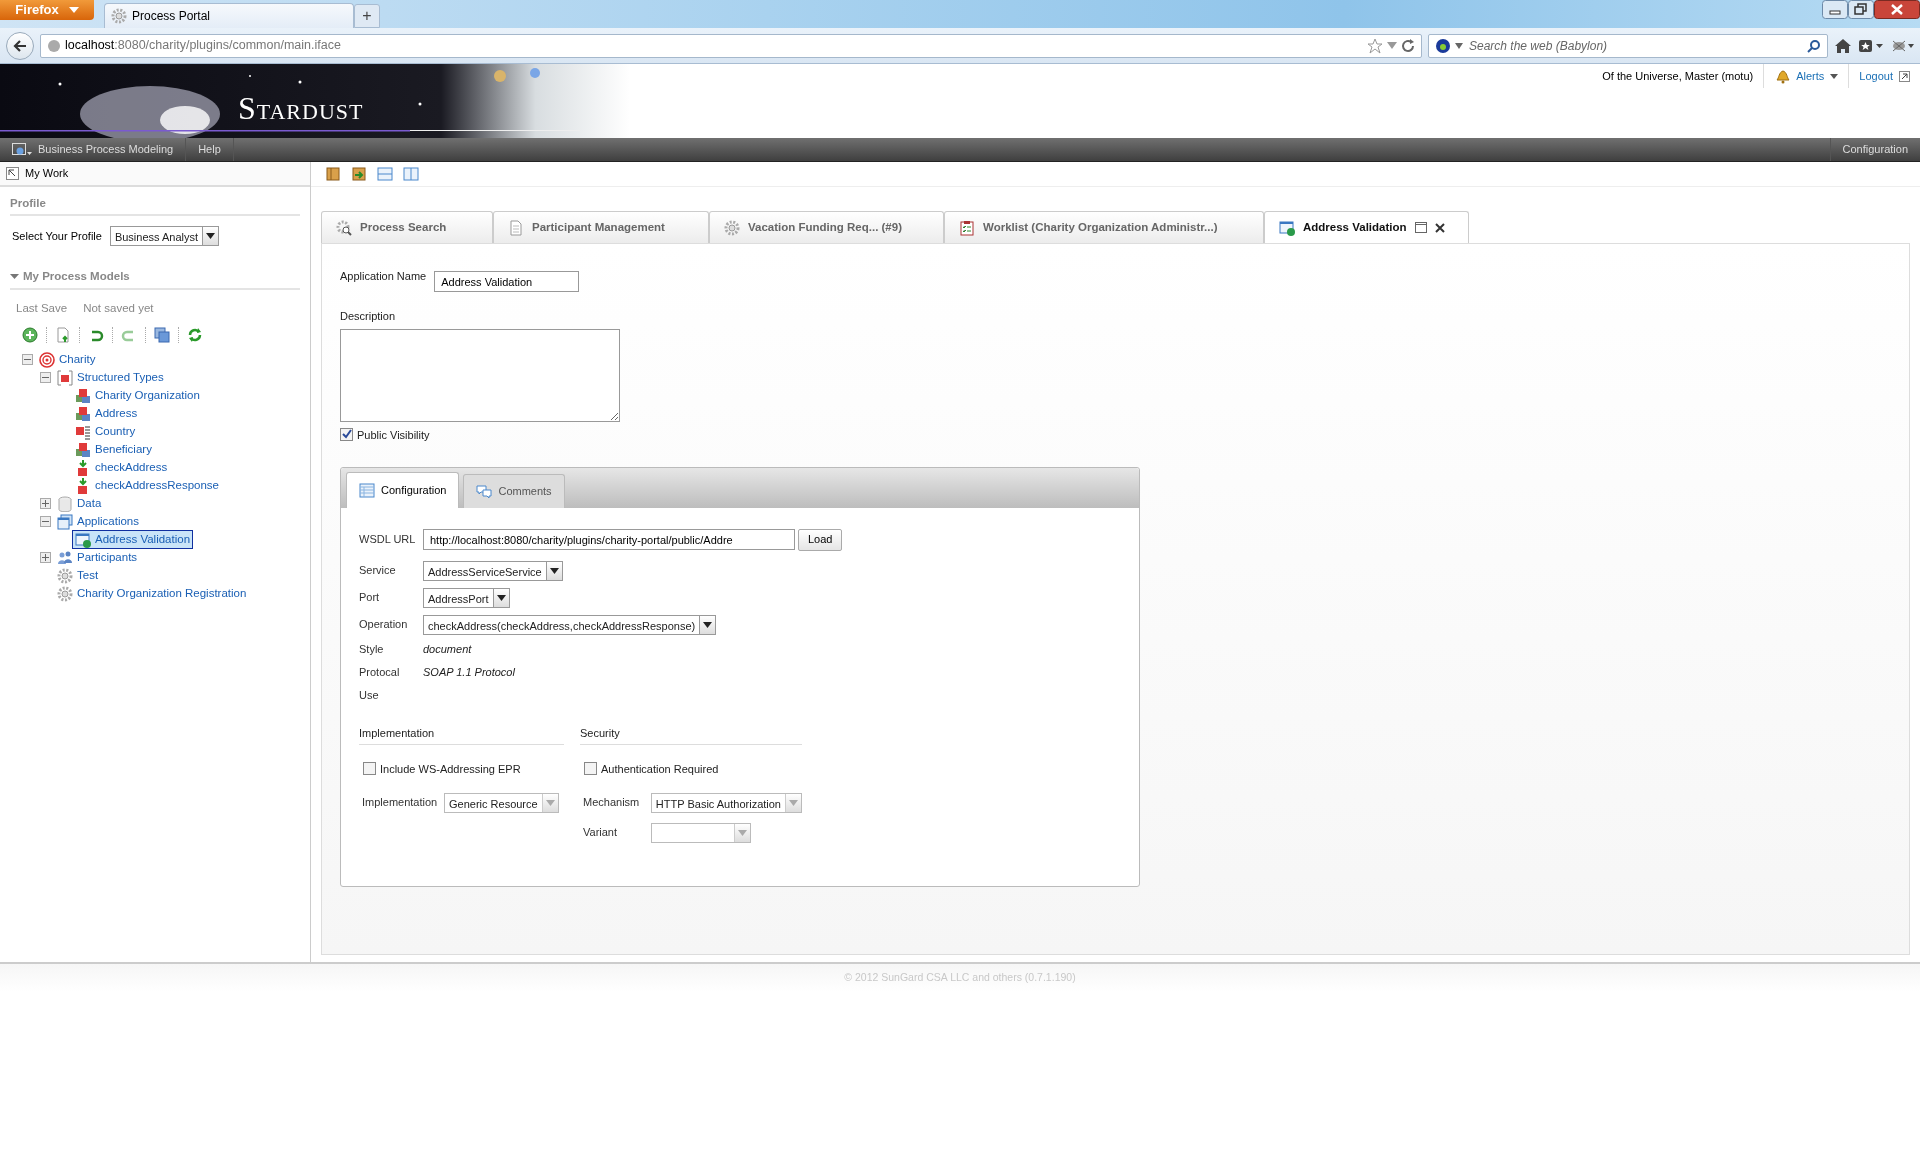 The width and height of the screenshot is (1920, 1160). What do you see at coordinates (12, 173) in the screenshot?
I see `collapse-icon` at bounding box center [12, 173].